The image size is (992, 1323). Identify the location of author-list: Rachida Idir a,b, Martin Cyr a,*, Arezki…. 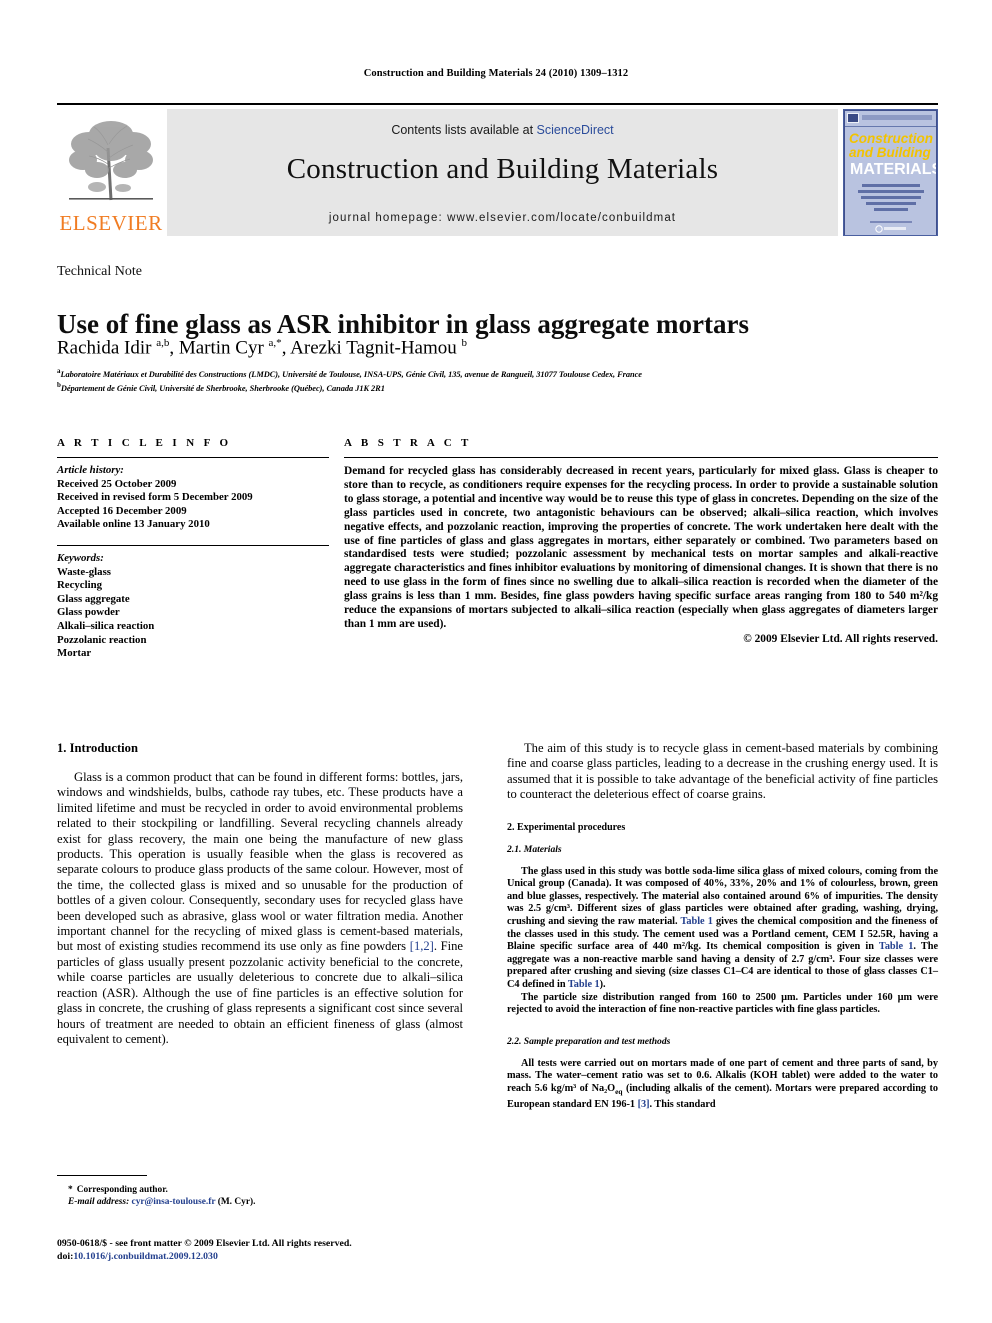
(262, 348).